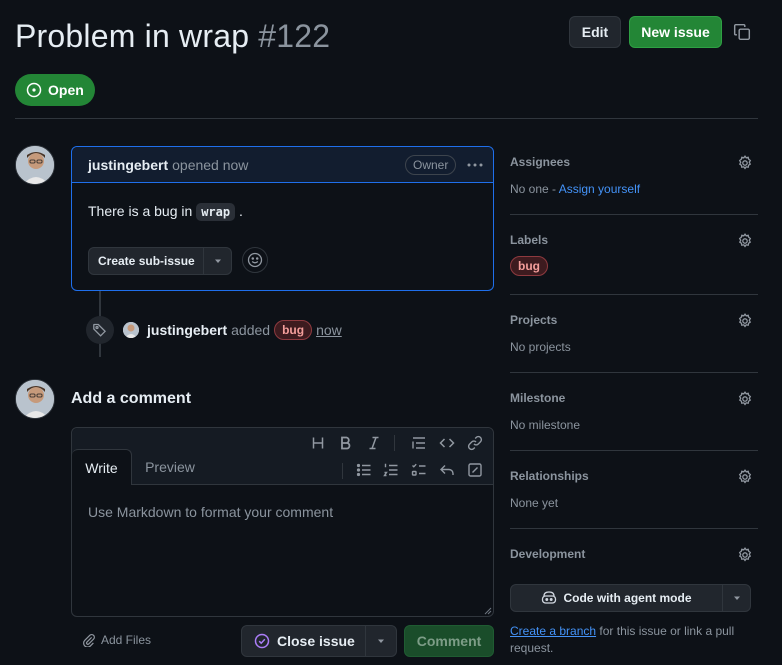 The image size is (782, 665). I want to click on close-issue-button: Close issue, so click(319, 641).